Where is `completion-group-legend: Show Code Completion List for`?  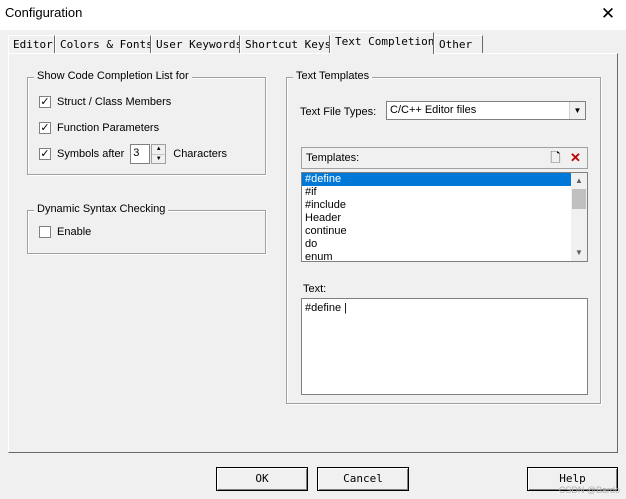
completion-group-legend: Show Code Completion List for is located at coordinates (113, 76).